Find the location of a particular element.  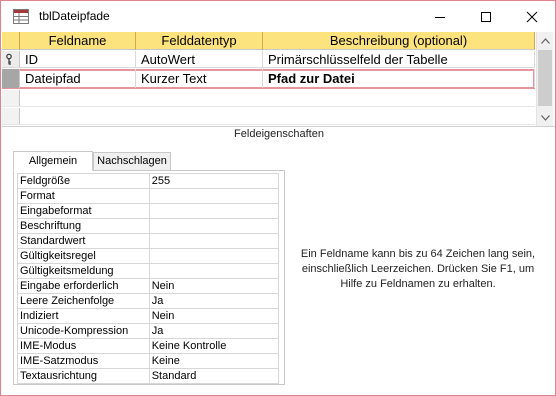

field-properties-title: Feldeigenschaften is located at coordinates (279, 134).